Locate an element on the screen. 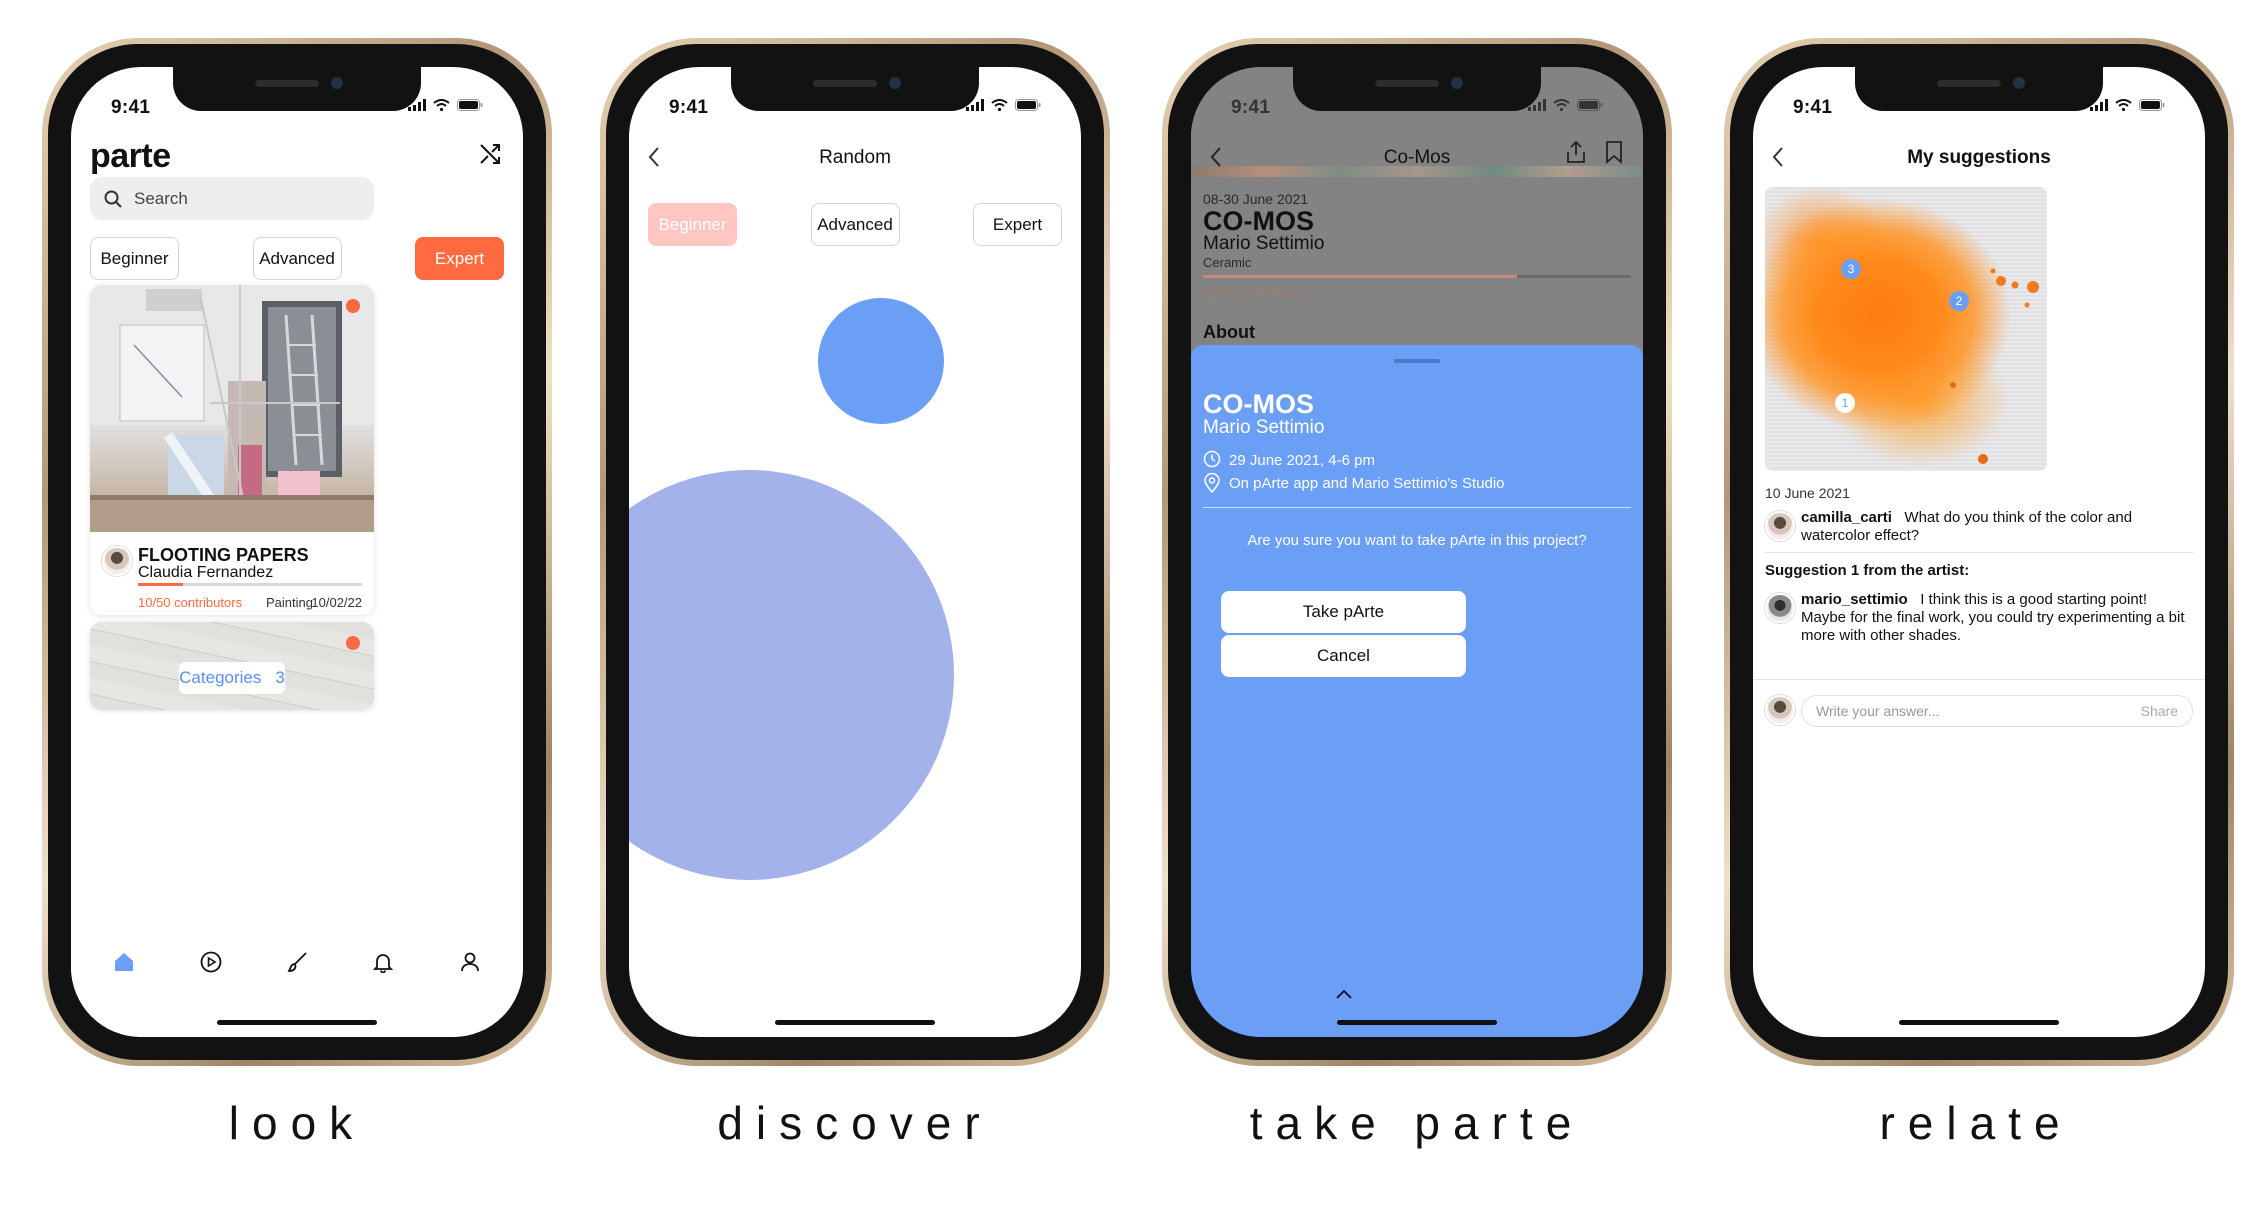 This screenshot has width=2268, height=1209. chevron-up-icon is located at coordinates (1344, 994).